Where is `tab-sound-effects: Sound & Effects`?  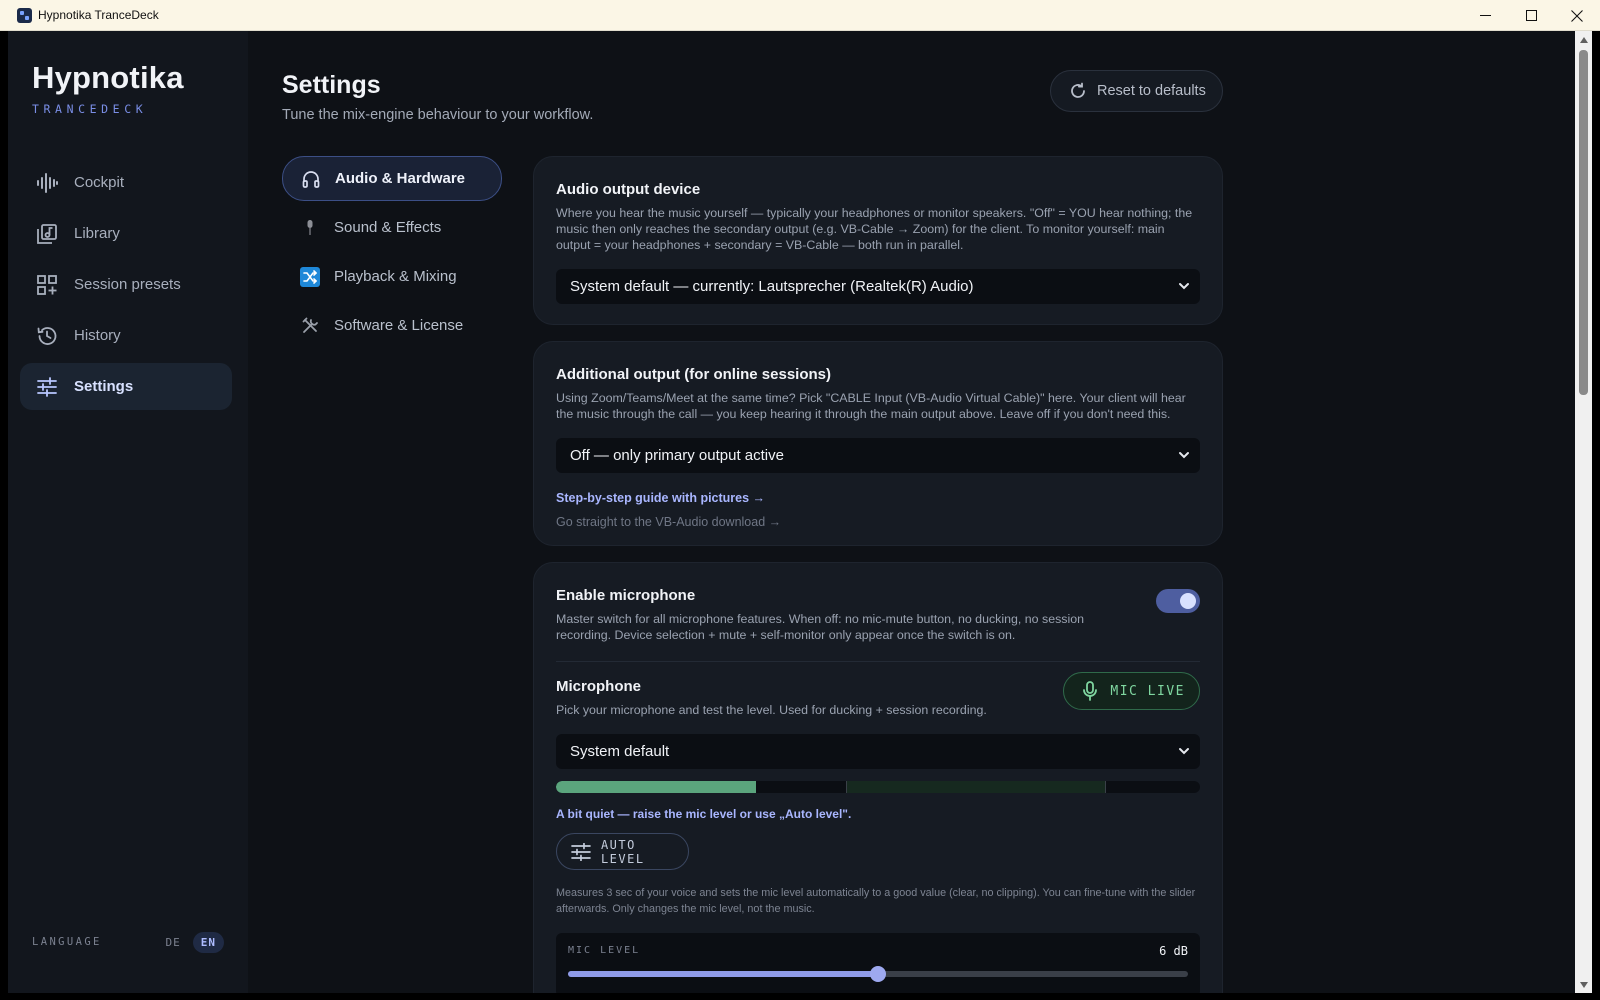
tab-sound-effects: Sound & Effects is located at coordinates (392, 227).